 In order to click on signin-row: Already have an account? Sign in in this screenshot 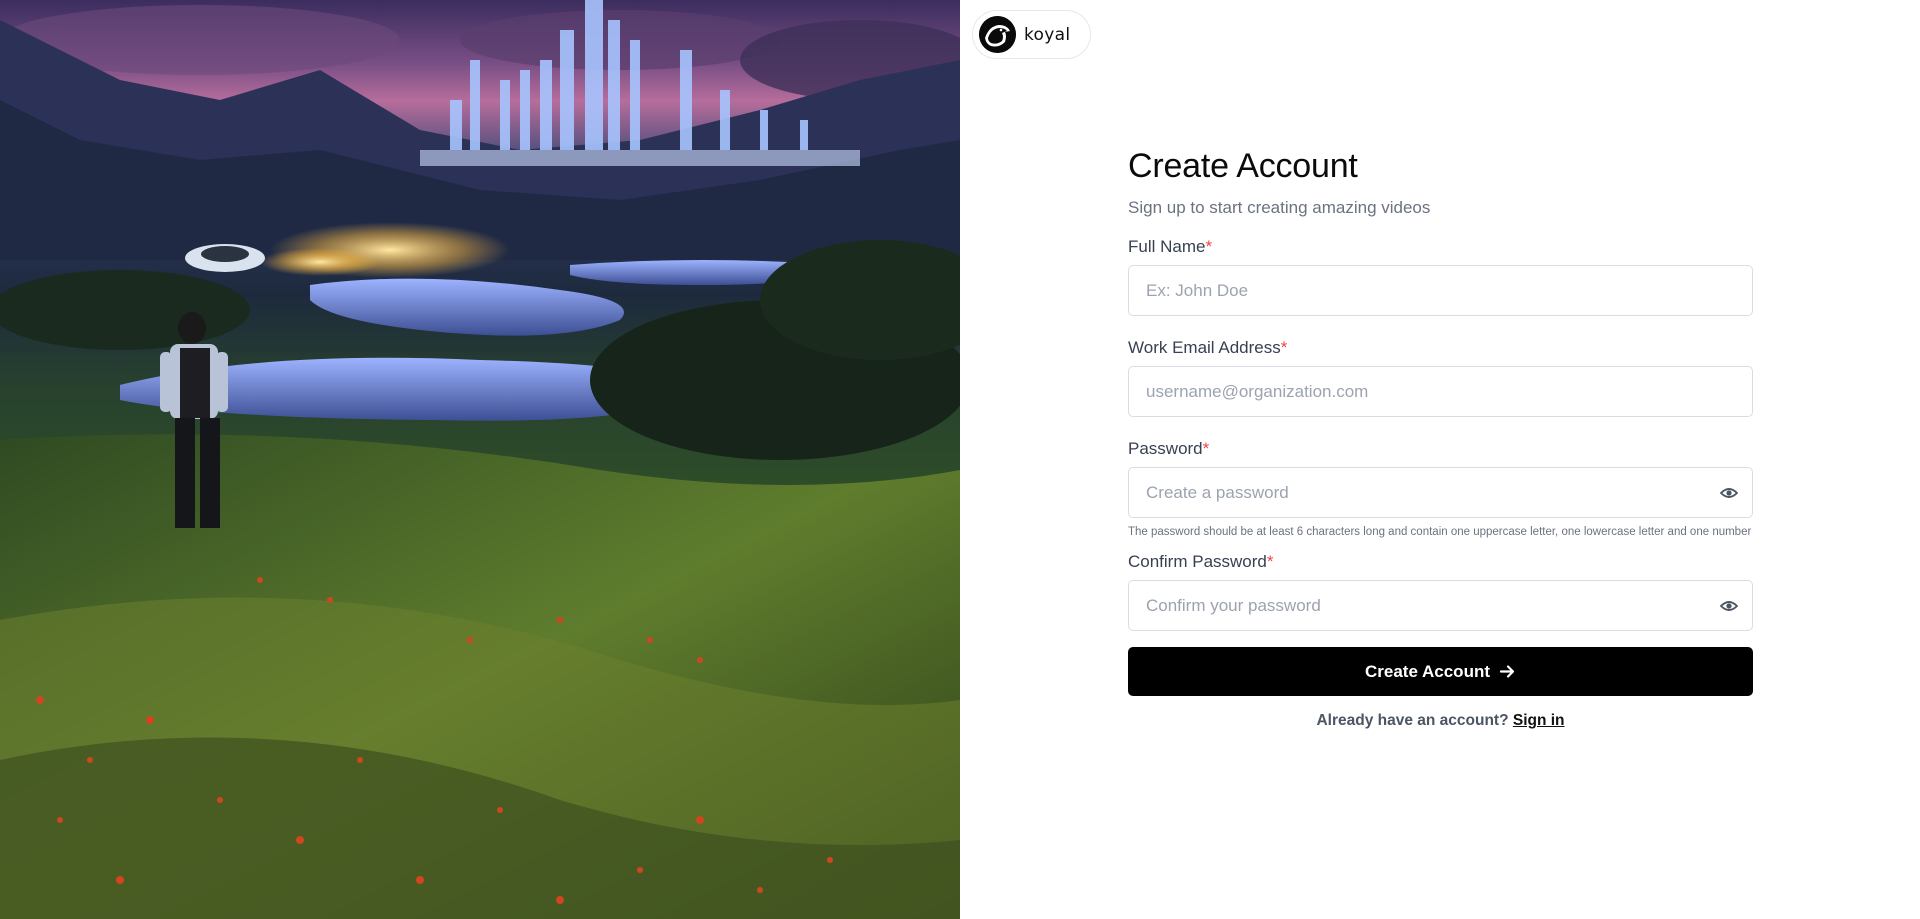, I will do `click(1440, 721)`.